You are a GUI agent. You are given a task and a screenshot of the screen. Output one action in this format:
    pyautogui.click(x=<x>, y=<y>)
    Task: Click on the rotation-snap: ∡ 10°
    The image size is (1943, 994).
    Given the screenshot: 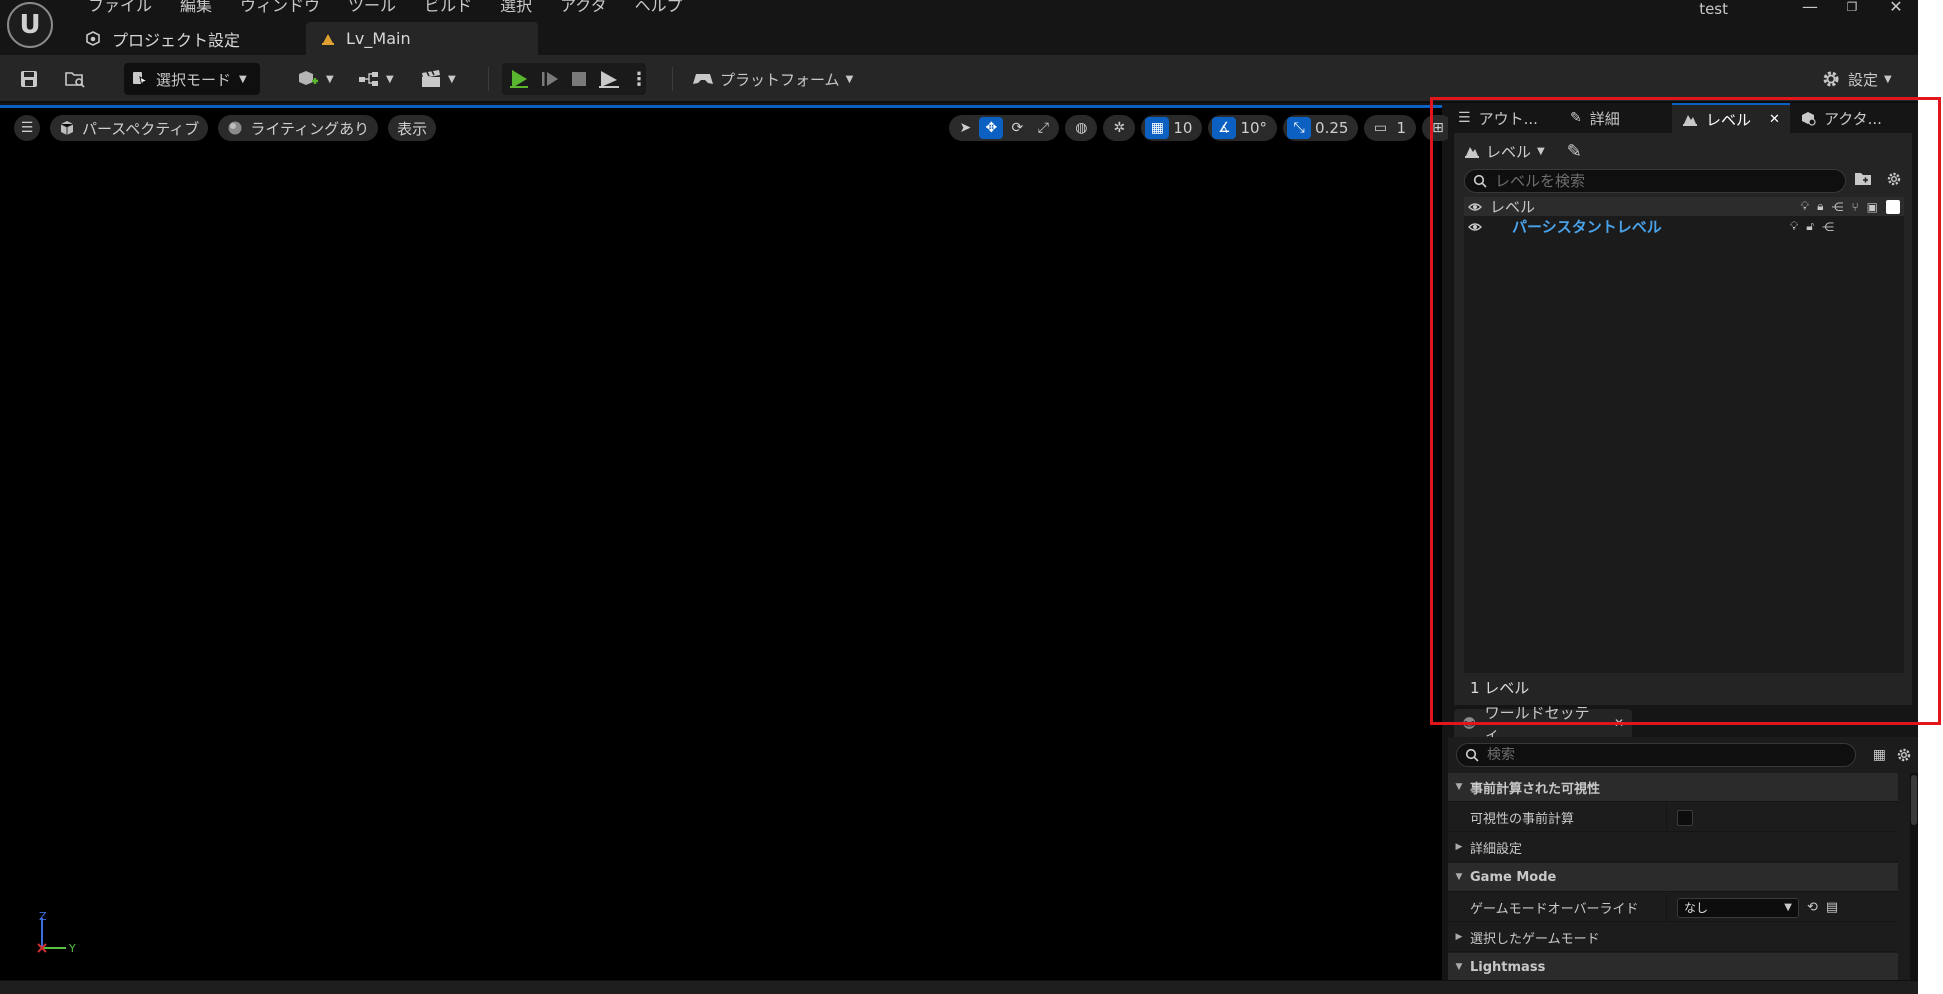 What is the action you would take?
    pyautogui.click(x=1243, y=128)
    